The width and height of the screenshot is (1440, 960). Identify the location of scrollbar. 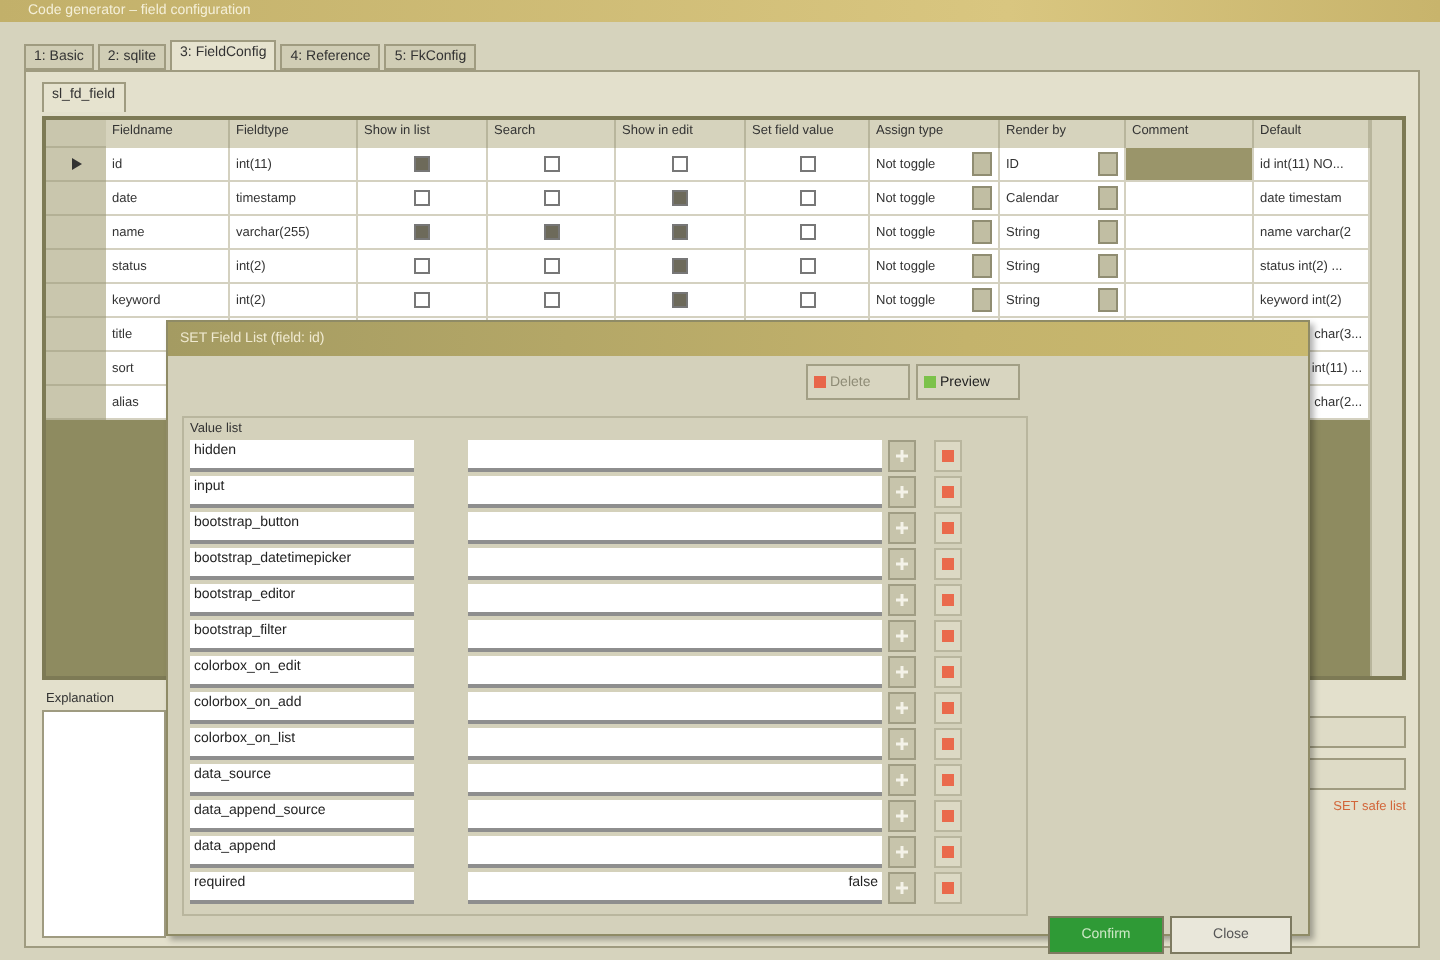
(1386, 398).